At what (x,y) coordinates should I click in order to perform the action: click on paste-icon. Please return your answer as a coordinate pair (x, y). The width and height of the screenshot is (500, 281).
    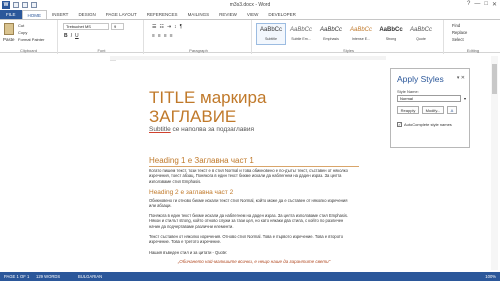
    Looking at the image, I should click on (9, 29).